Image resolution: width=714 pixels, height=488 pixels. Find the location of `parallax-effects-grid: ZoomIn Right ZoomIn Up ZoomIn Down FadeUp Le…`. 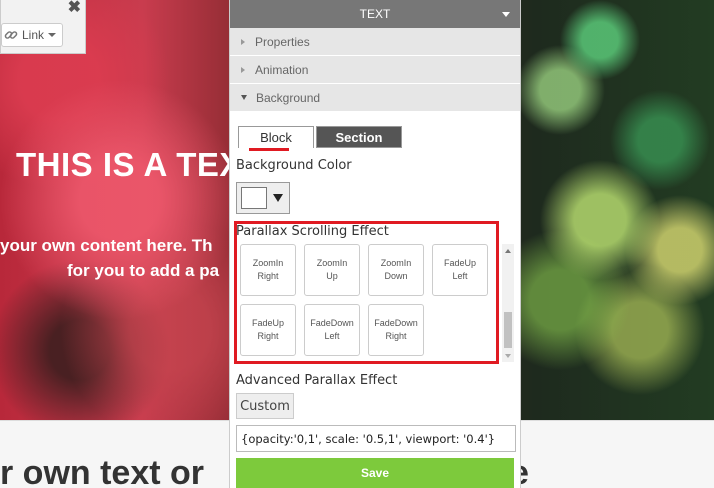

parallax-effects-grid: ZoomIn Right ZoomIn Up ZoomIn Down FadeUp Le… is located at coordinates (372, 302).